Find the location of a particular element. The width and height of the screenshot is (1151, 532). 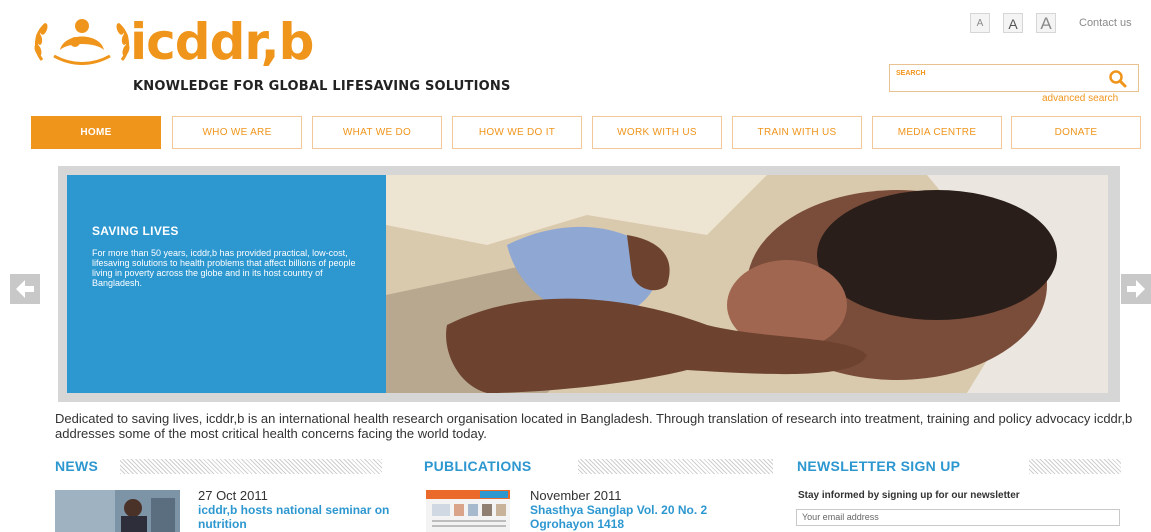

nav-item-train-with-us: TRAIN WITH US is located at coordinates (797, 132).